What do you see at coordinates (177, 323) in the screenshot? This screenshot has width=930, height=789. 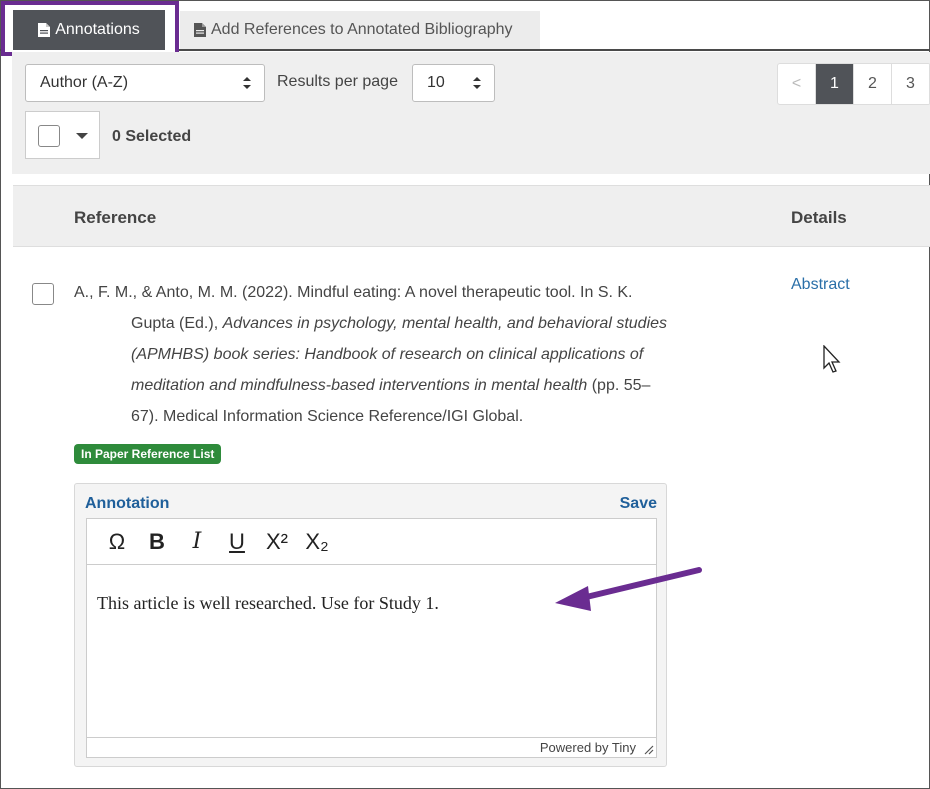 I see `citation-text: Gupta (Ed.),` at bounding box center [177, 323].